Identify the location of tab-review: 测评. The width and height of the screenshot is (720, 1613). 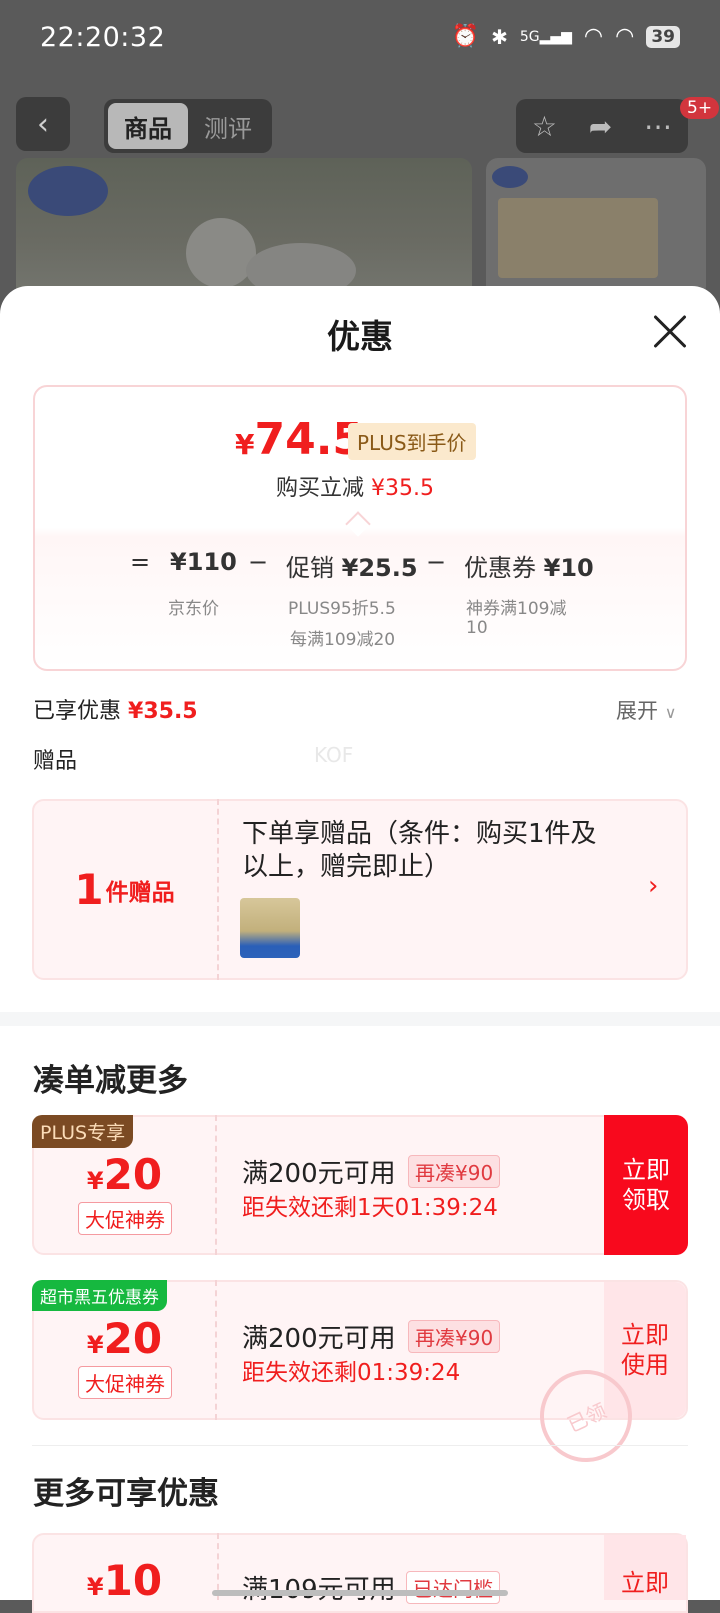
(228, 126).